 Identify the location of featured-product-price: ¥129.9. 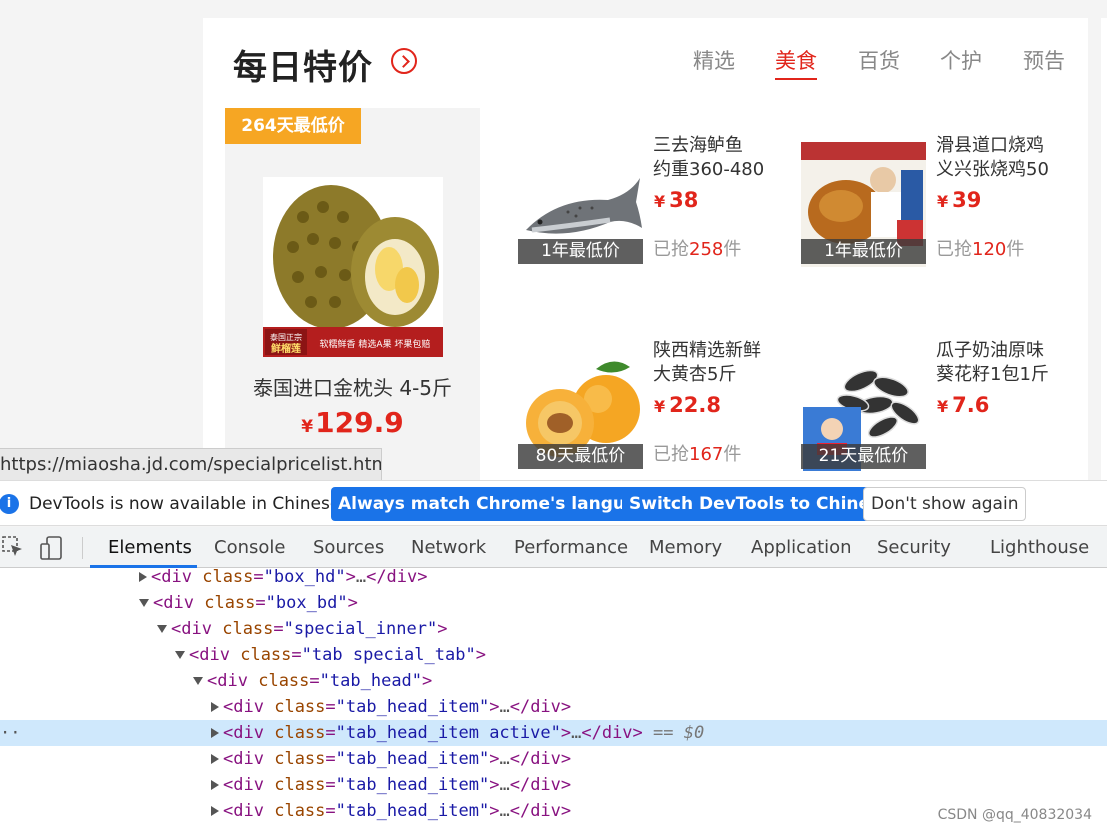
(352, 422).